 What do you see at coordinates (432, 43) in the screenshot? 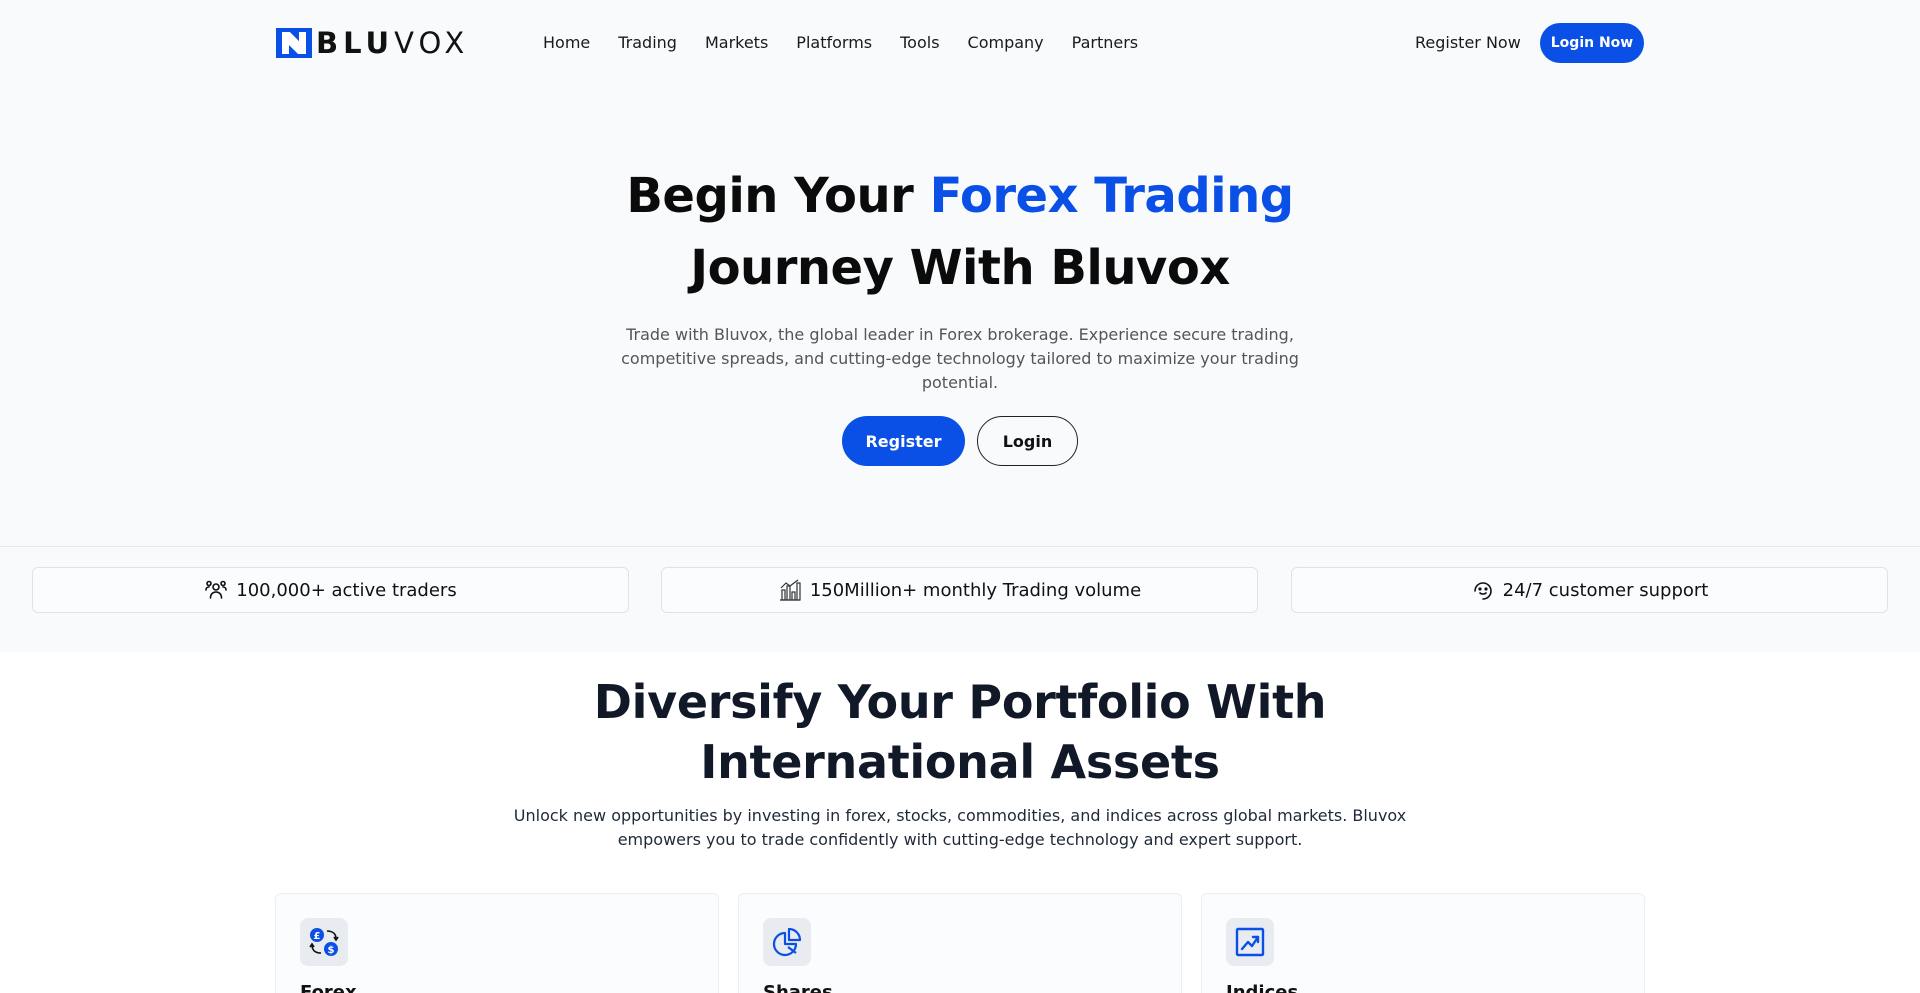
I see `brand-name-light: VOX` at bounding box center [432, 43].